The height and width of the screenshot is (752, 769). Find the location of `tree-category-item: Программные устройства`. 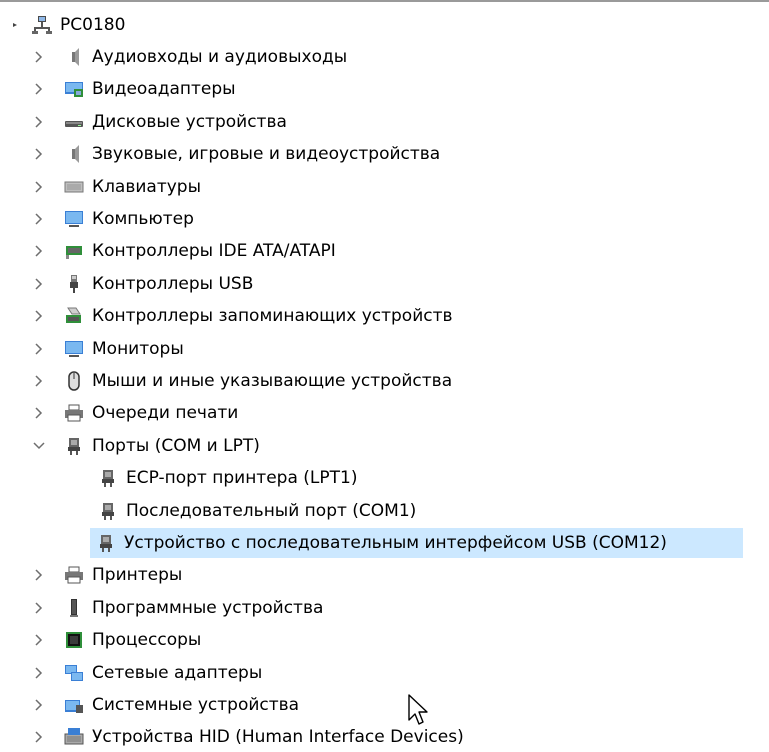

tree-category-item: Программные устройства is located at coordinates (193, 608).